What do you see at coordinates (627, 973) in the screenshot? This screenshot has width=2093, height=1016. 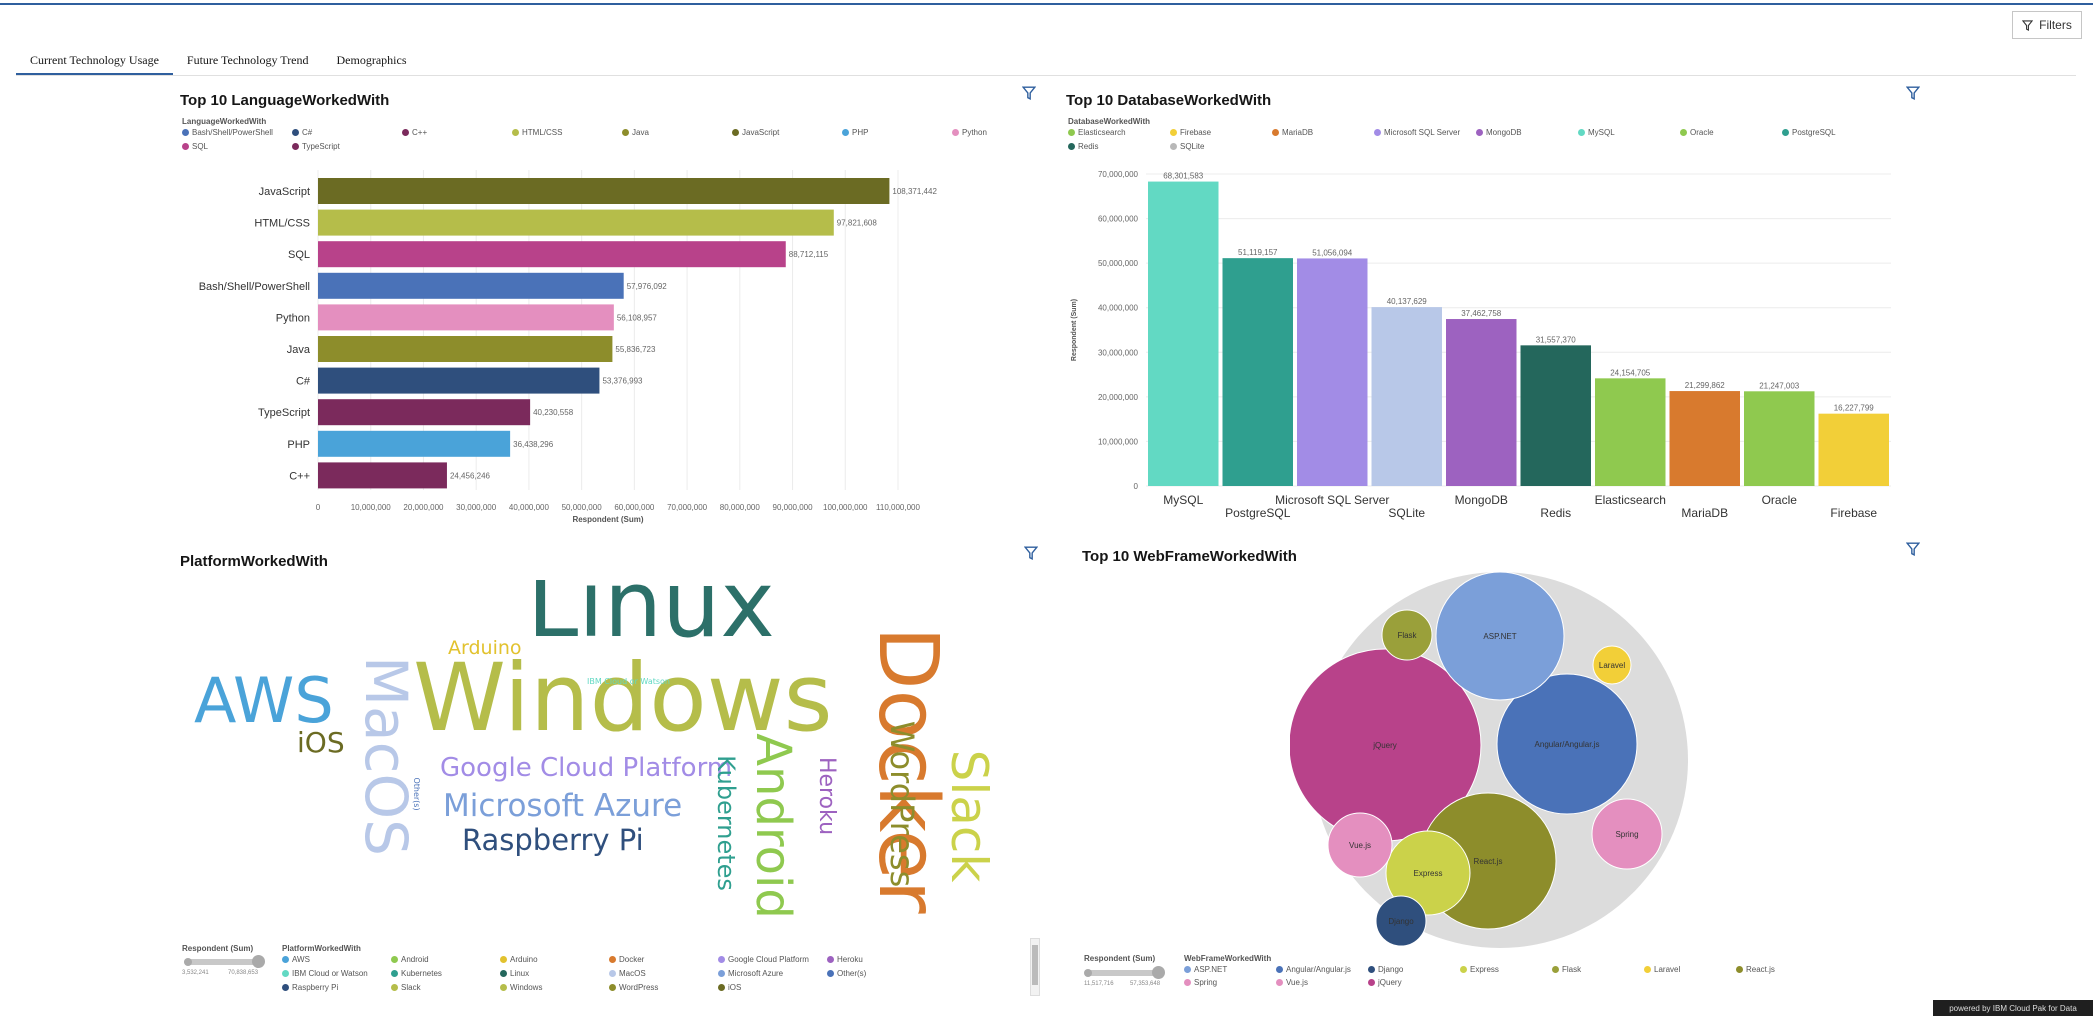 I see `platform-legend-item-macos: MacOS` at bounding box center [627, 973].